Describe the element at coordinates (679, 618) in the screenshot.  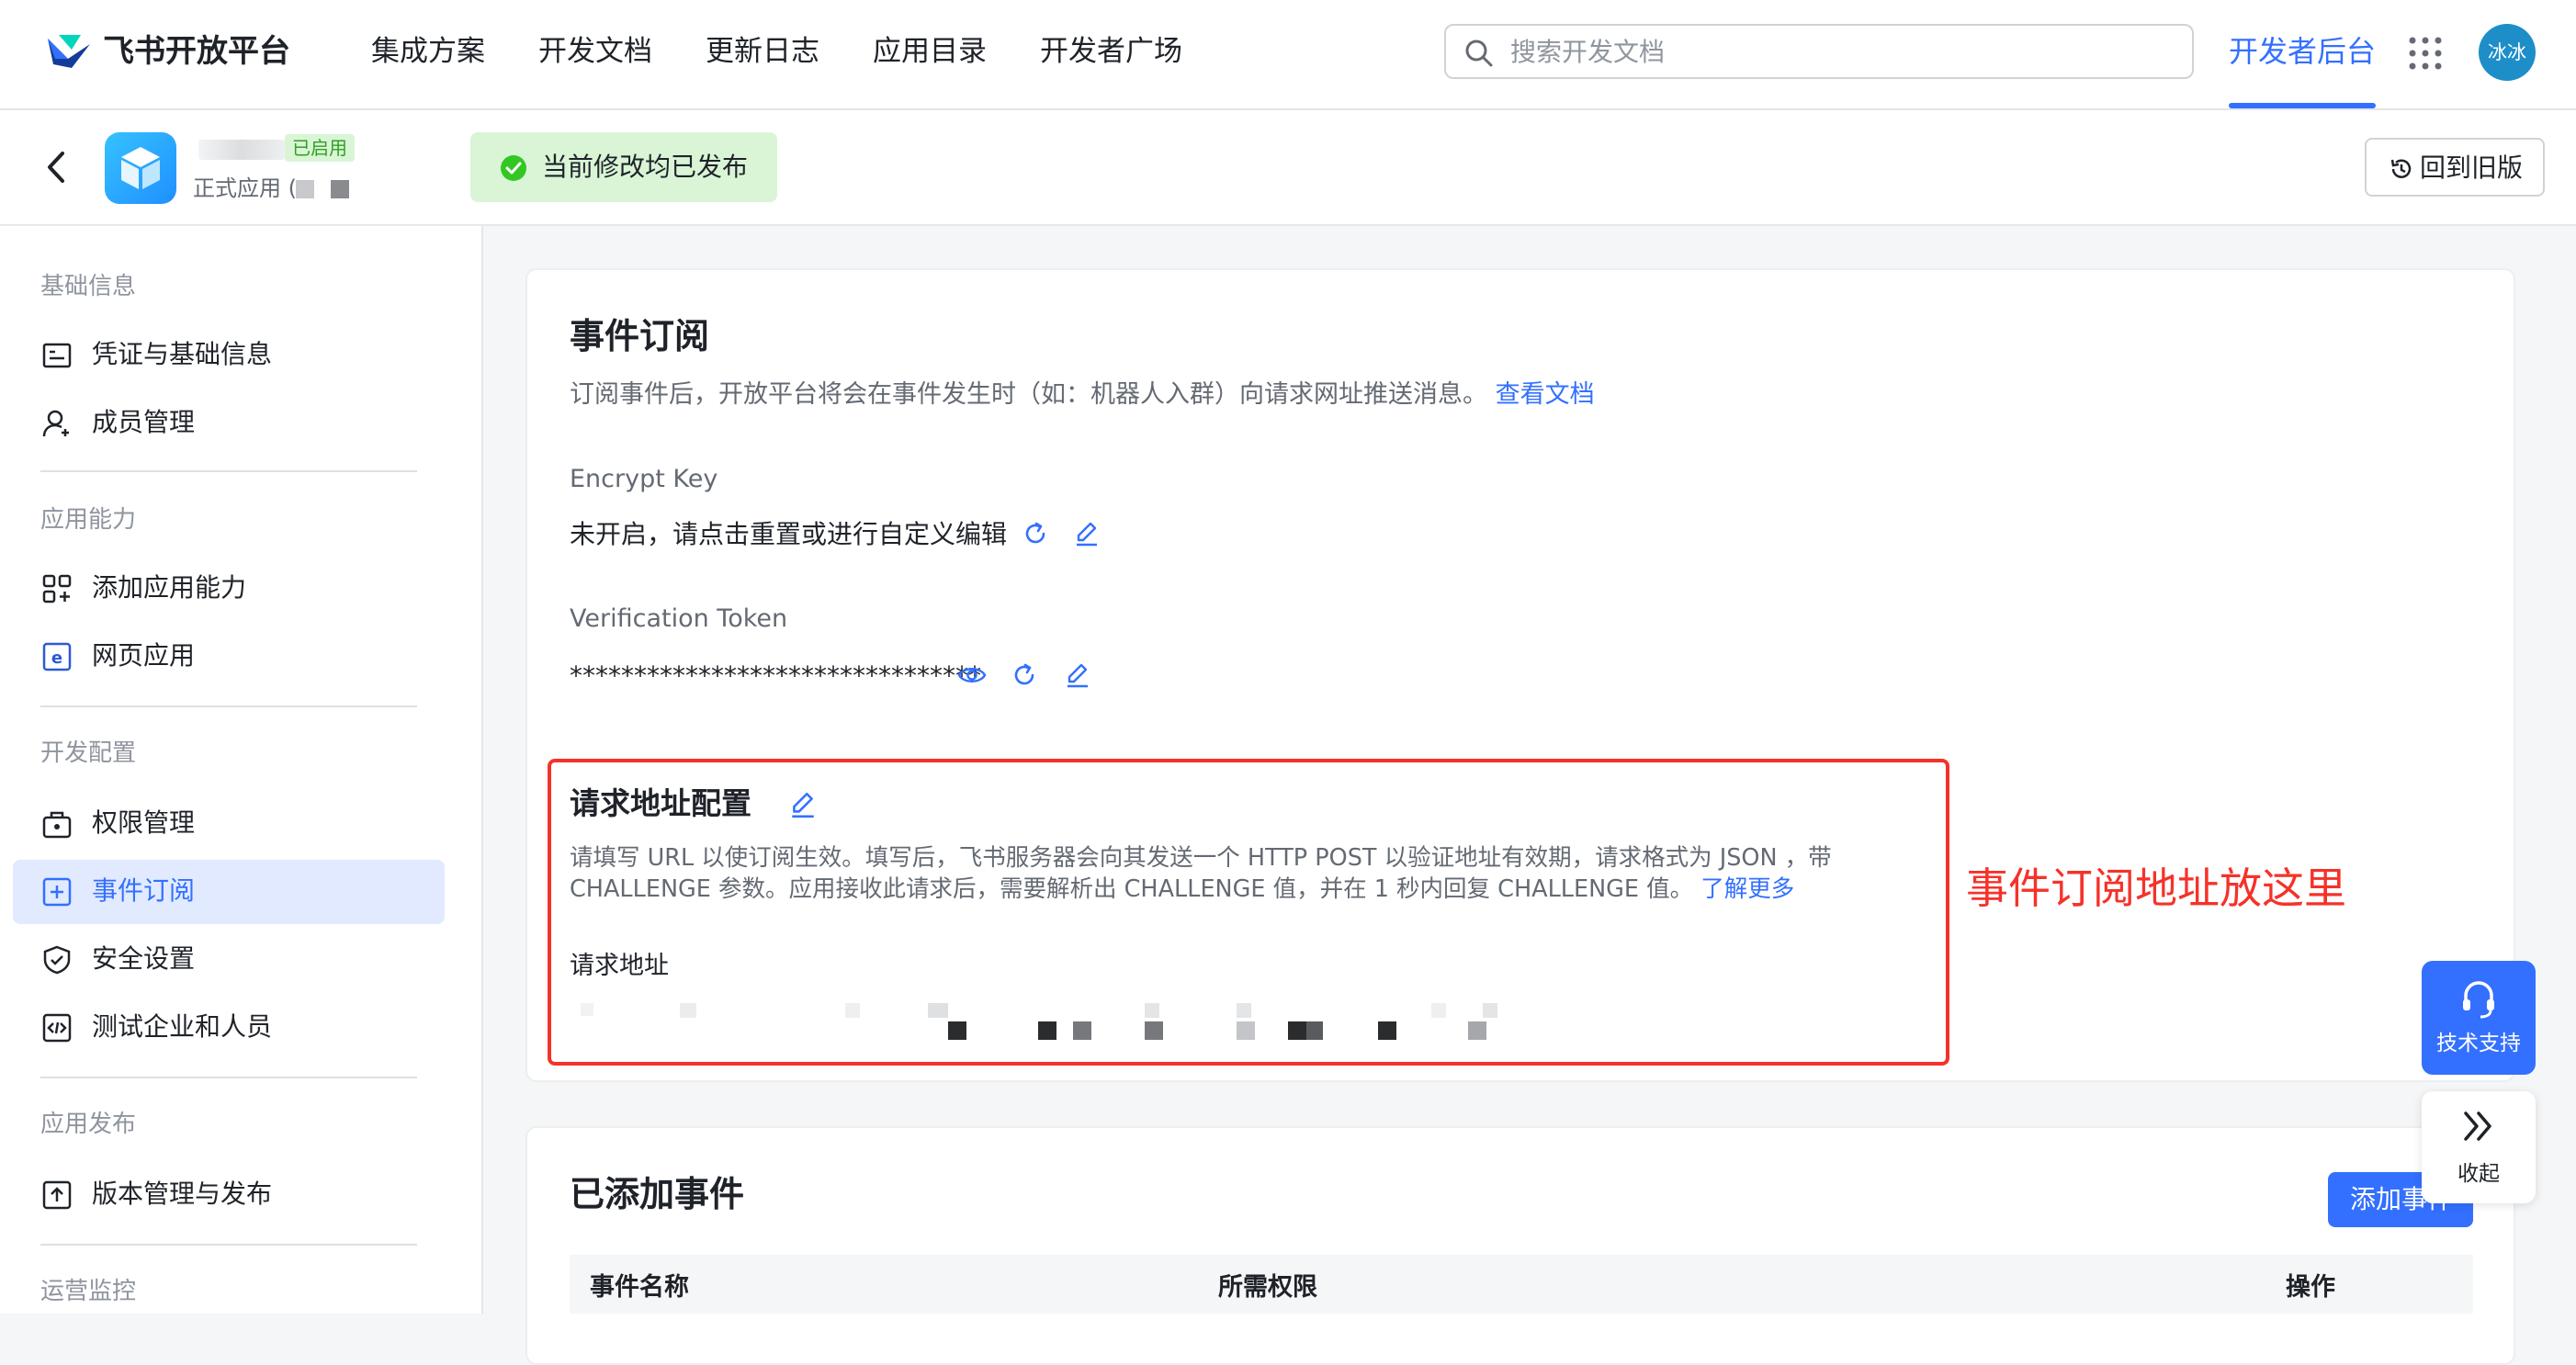
I see `verification-token-label: Verification Token` at that location.